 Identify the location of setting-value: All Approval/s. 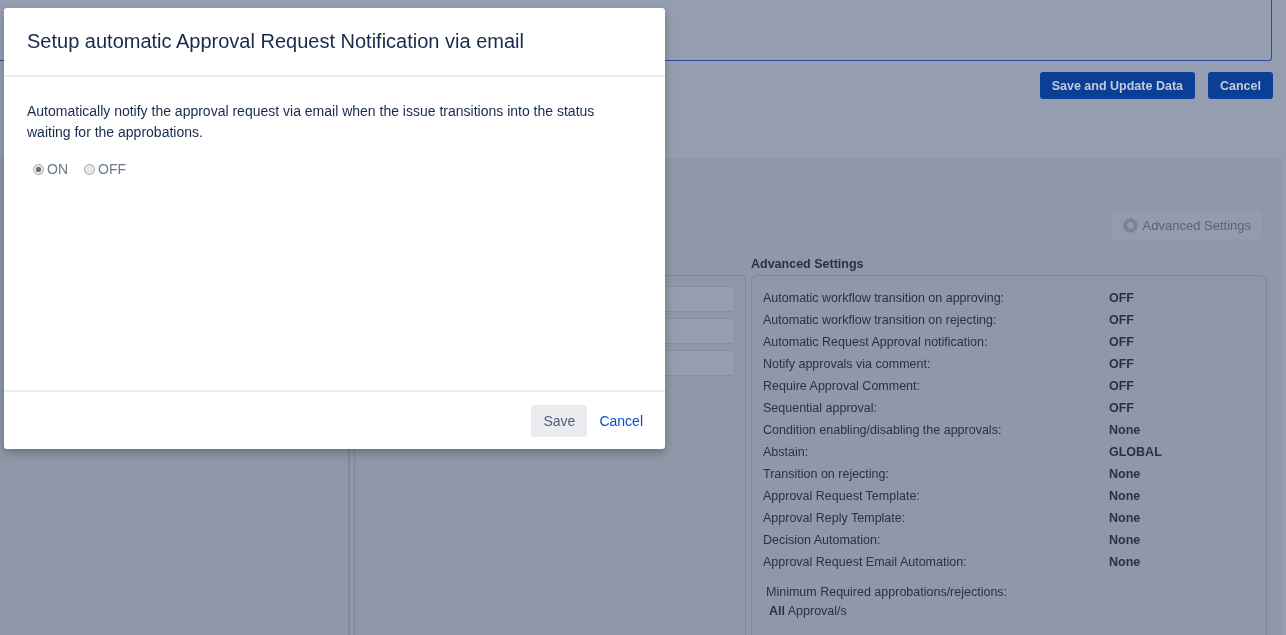
(808, 611).